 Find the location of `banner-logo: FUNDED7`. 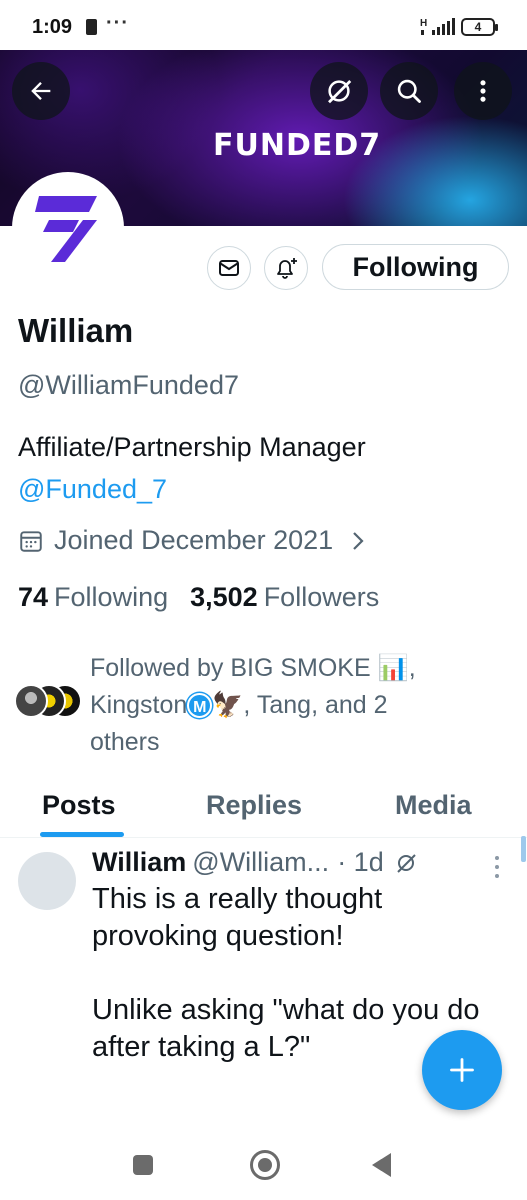

banner-logo: FUNDED7 is located at coordinates (297, 145).